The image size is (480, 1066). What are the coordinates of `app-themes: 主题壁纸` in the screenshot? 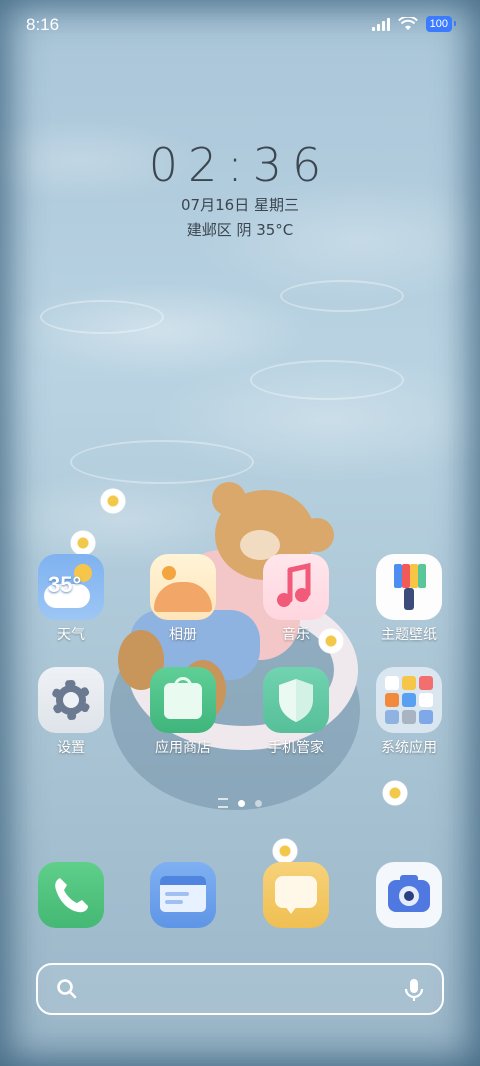 It's located at (409, 599).